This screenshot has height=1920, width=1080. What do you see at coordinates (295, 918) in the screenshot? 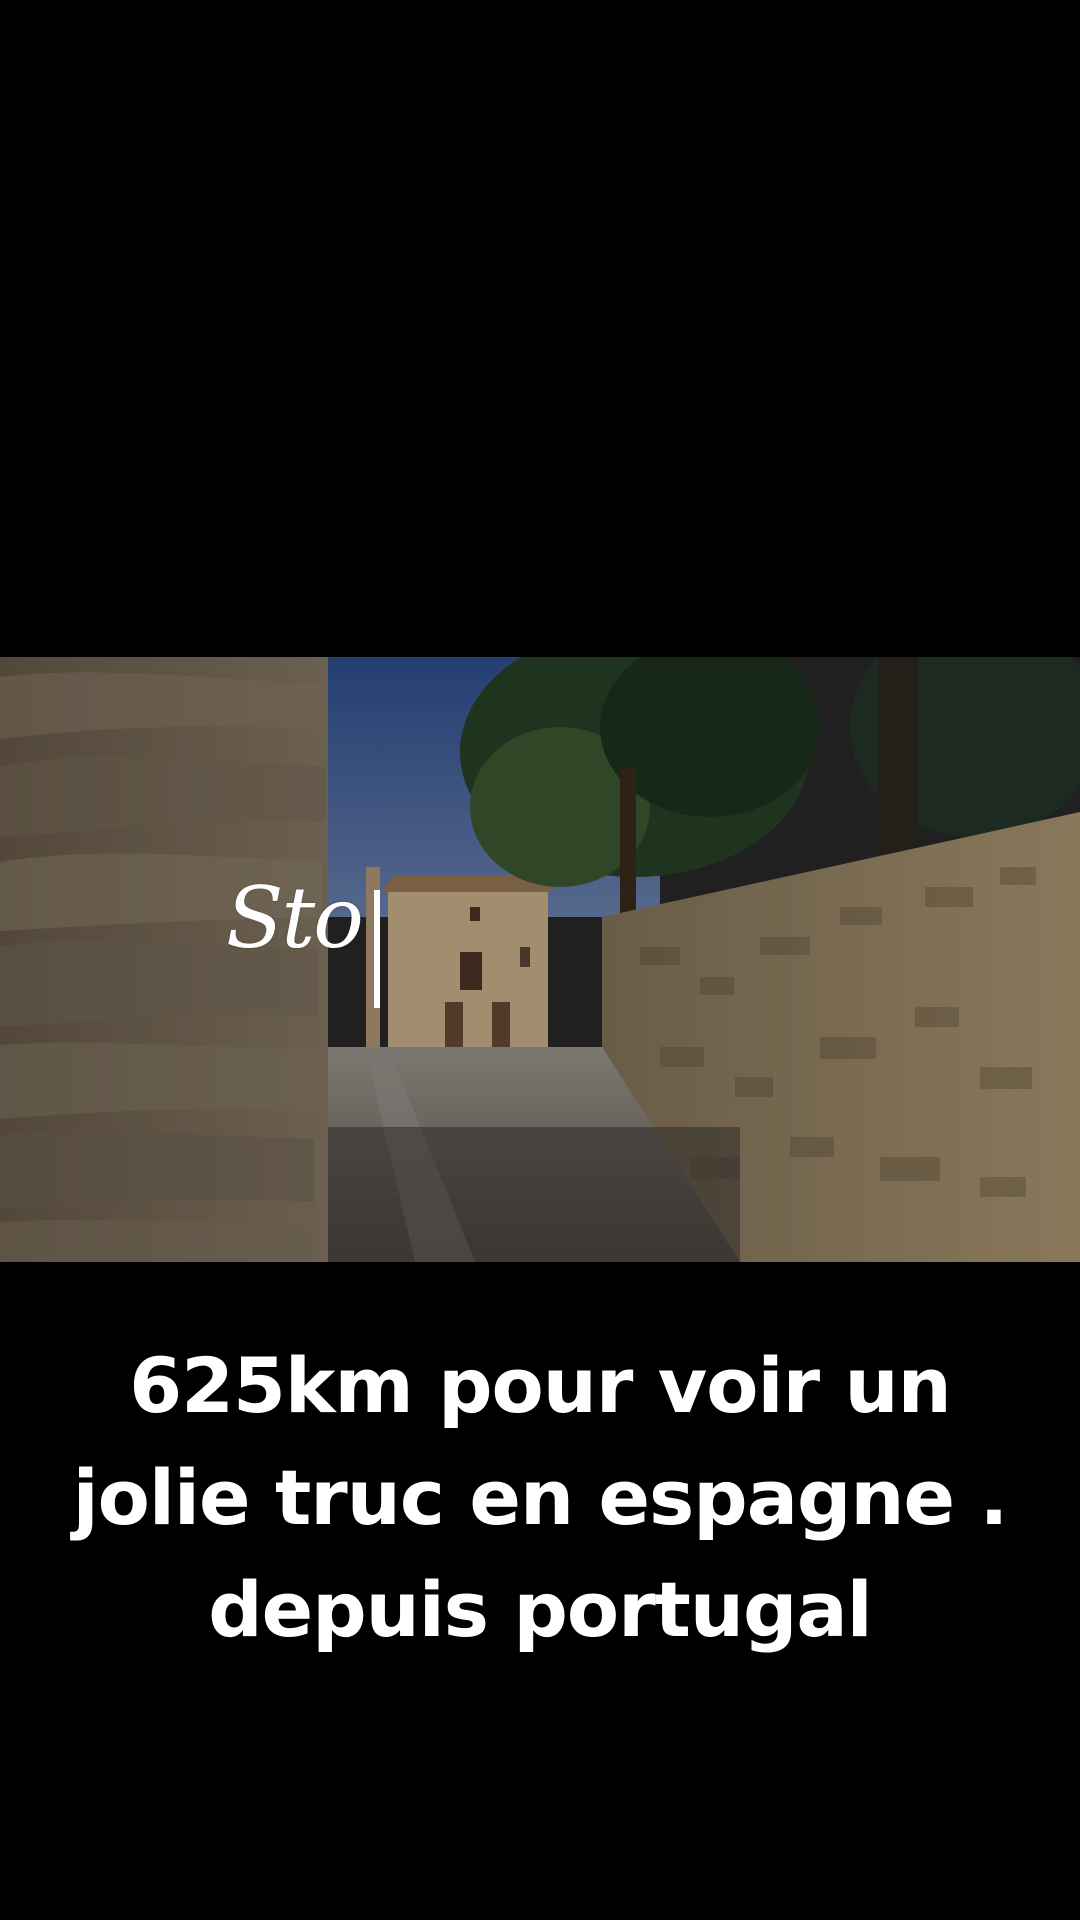
I see `video-overlay-text: Sto` at bounding box center [295, 918].